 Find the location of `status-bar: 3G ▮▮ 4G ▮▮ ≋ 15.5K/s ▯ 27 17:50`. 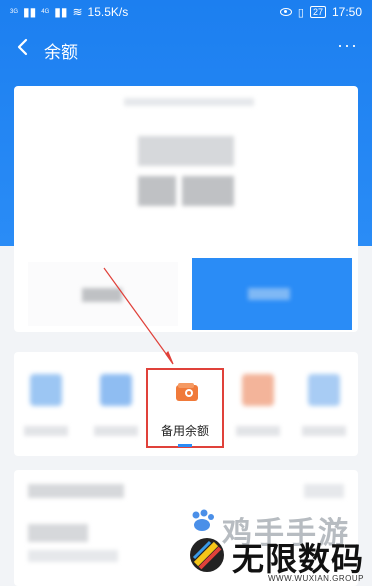

status-bar: 3G ▮▮ 4G ▮▮ ≋ 15.5K/s ▯ 27 17:50 is located at coordinates (186, 13).